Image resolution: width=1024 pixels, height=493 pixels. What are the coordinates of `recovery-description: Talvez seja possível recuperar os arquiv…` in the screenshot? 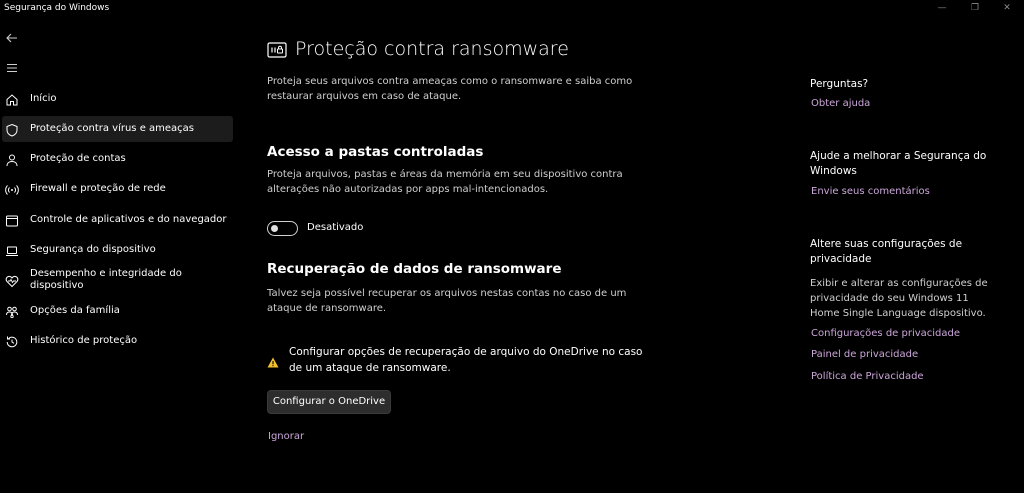 It's located at (447, 301).